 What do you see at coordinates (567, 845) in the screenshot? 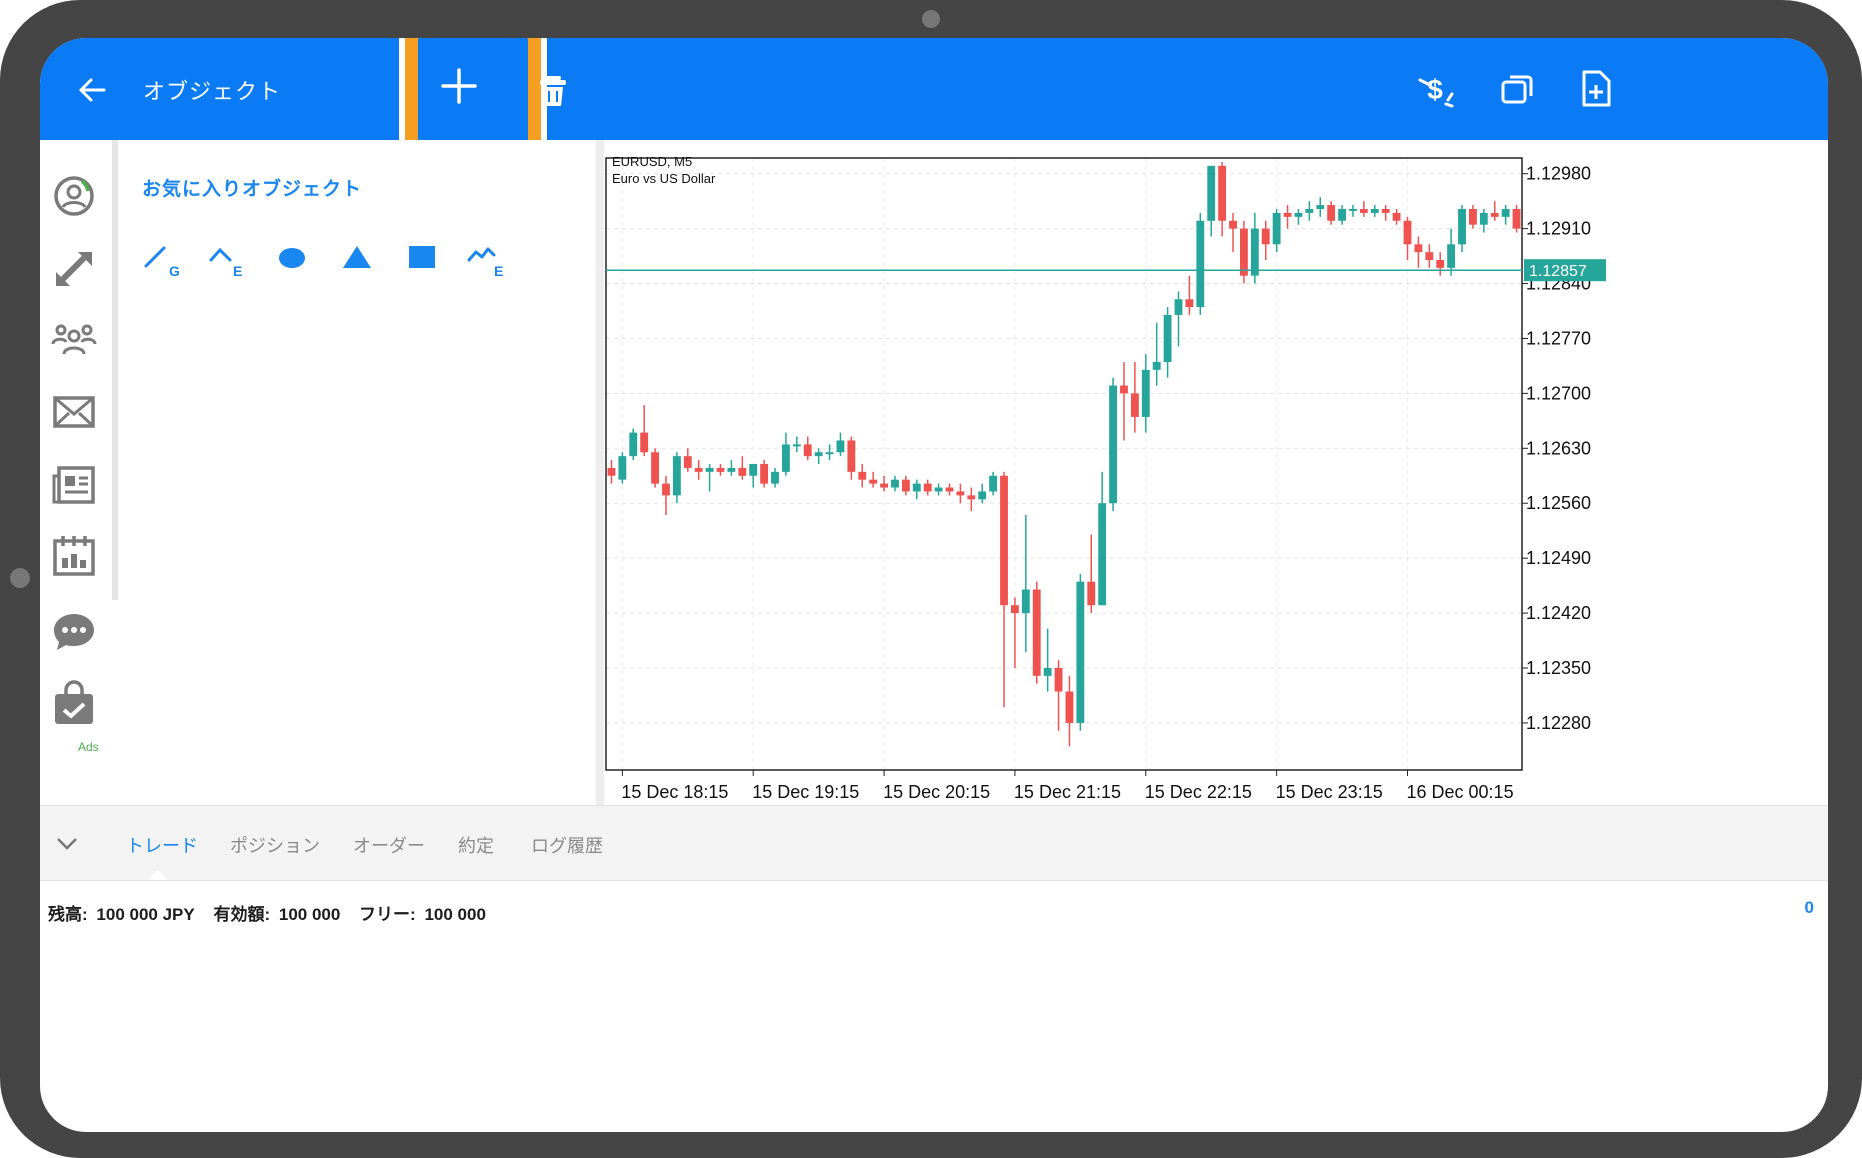
I see `tab-journal: ログ履歴` at bounding box center [567, 845].